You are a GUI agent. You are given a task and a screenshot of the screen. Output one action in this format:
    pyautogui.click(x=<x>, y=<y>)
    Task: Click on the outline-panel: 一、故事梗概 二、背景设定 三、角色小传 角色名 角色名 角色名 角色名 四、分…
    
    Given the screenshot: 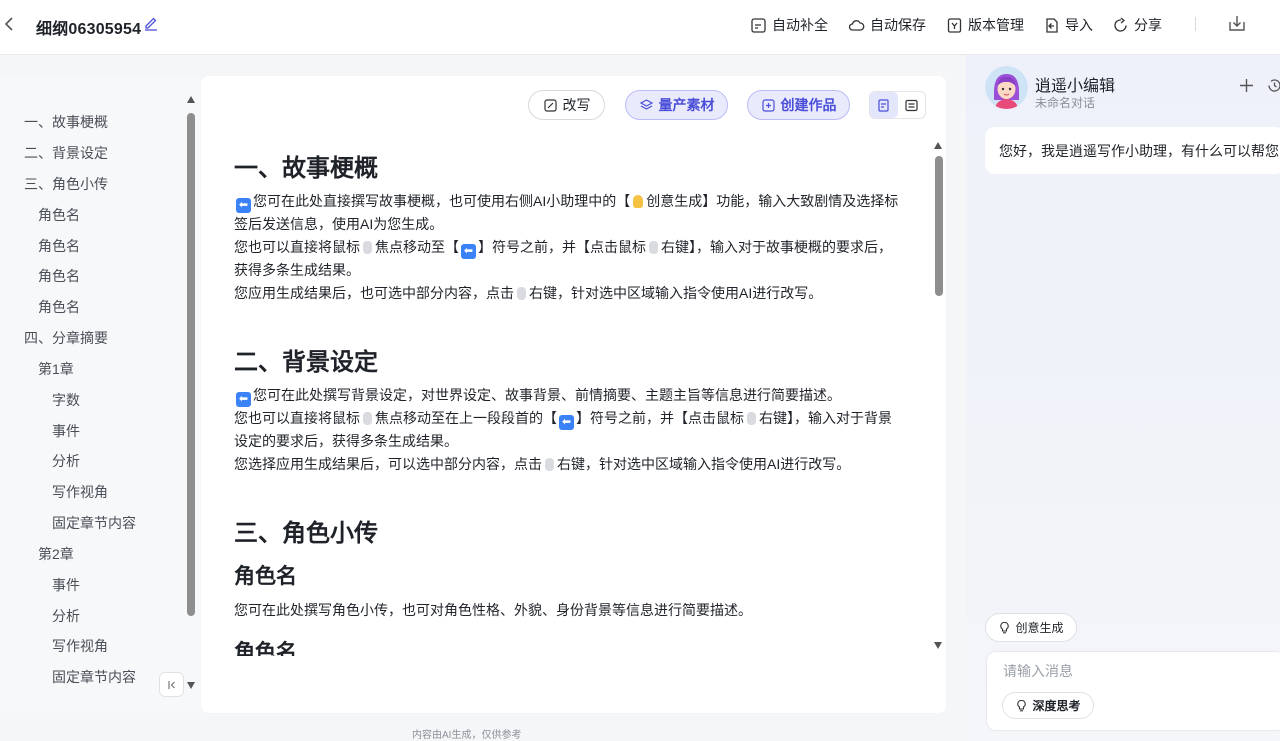 What is the action you would take?
    pyautogui.click(x=100, y=394)
    